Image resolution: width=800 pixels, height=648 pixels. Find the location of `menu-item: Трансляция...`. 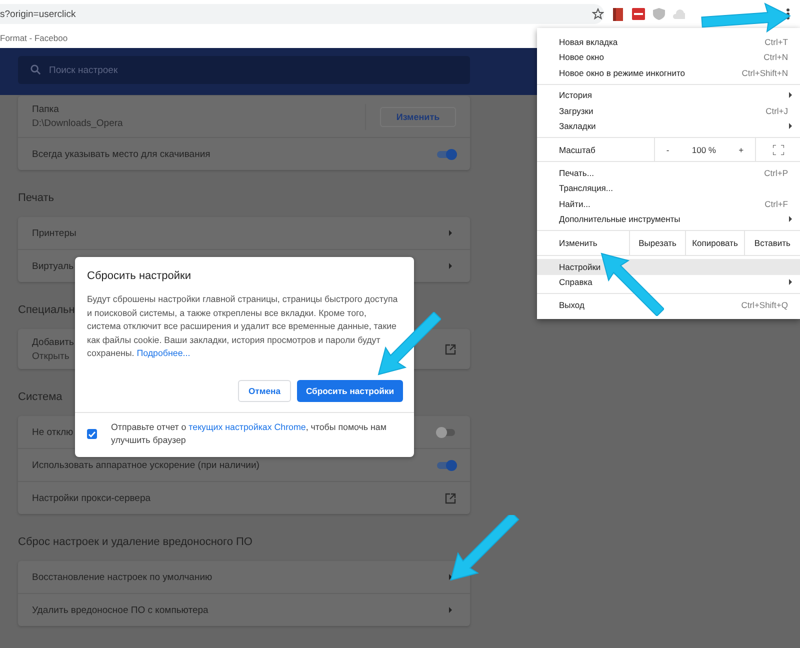

menu-item: Трансляция... is located at coordinates (668, 188).